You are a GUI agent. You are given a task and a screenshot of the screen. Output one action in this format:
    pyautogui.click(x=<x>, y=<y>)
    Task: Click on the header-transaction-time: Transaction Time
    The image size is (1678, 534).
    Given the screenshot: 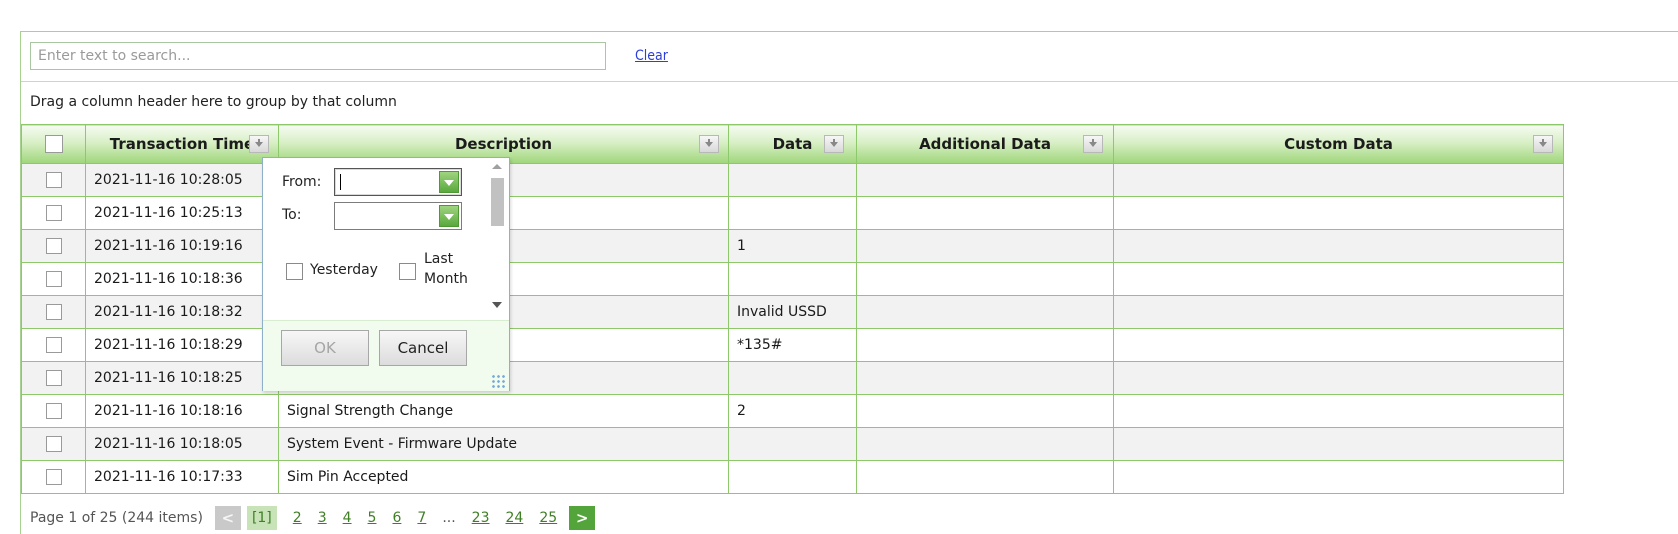 What is the action you would take?
    pyautogui.click(x=182, y=144)
    